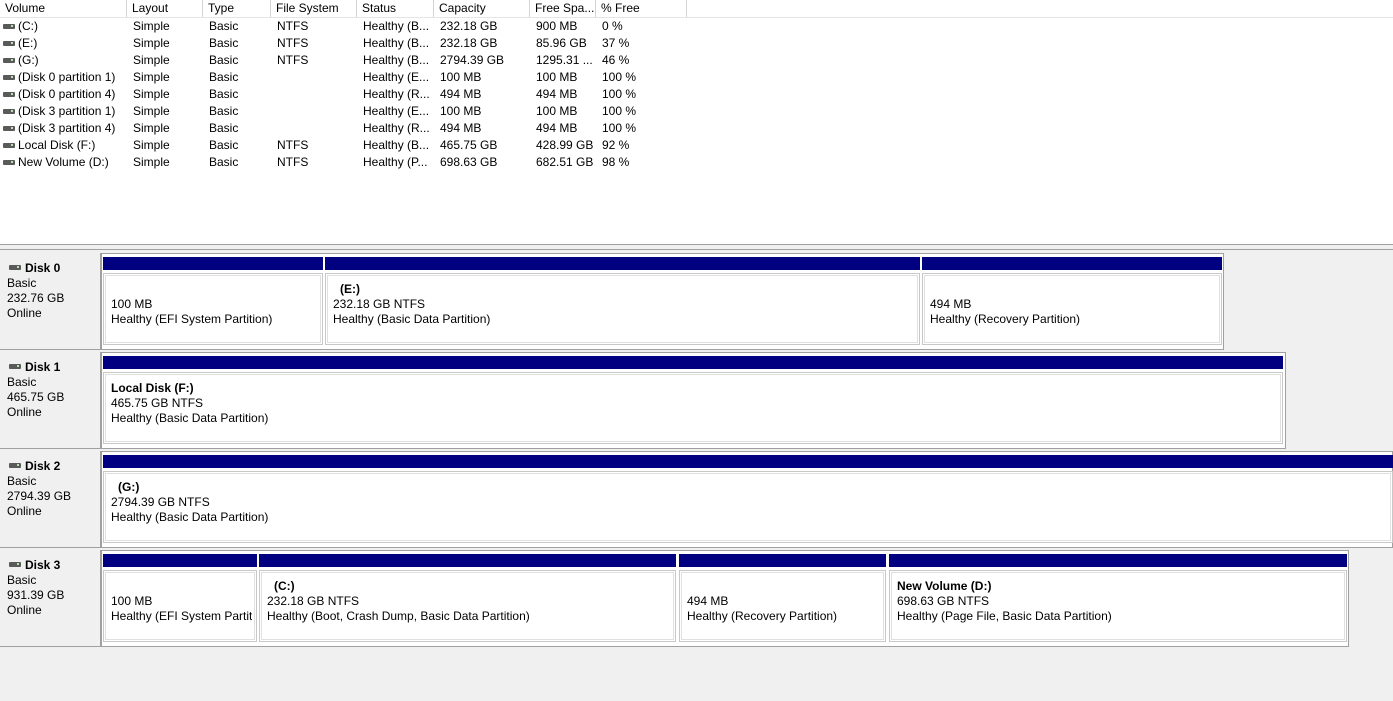 This screenshot has height=701, width=1393. What do you see at coordinates (63, 8) in the screenshot?
I see `column-header-volume: Volume` at bounding box center [63, 8].